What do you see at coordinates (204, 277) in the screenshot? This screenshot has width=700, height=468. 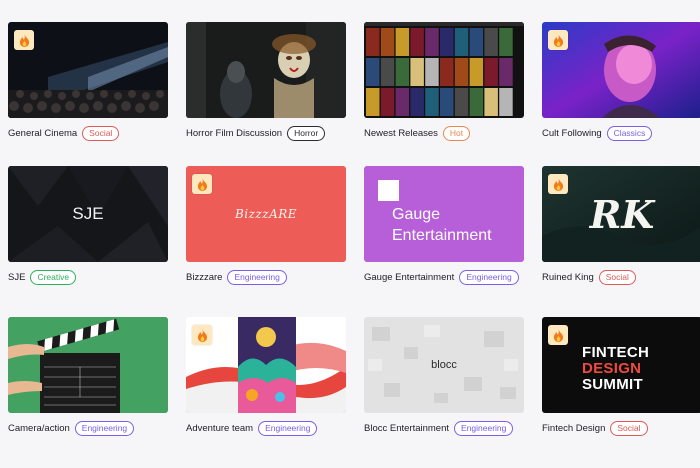 I see `card-title: Bizzzare` at bounding box center [204, 277].